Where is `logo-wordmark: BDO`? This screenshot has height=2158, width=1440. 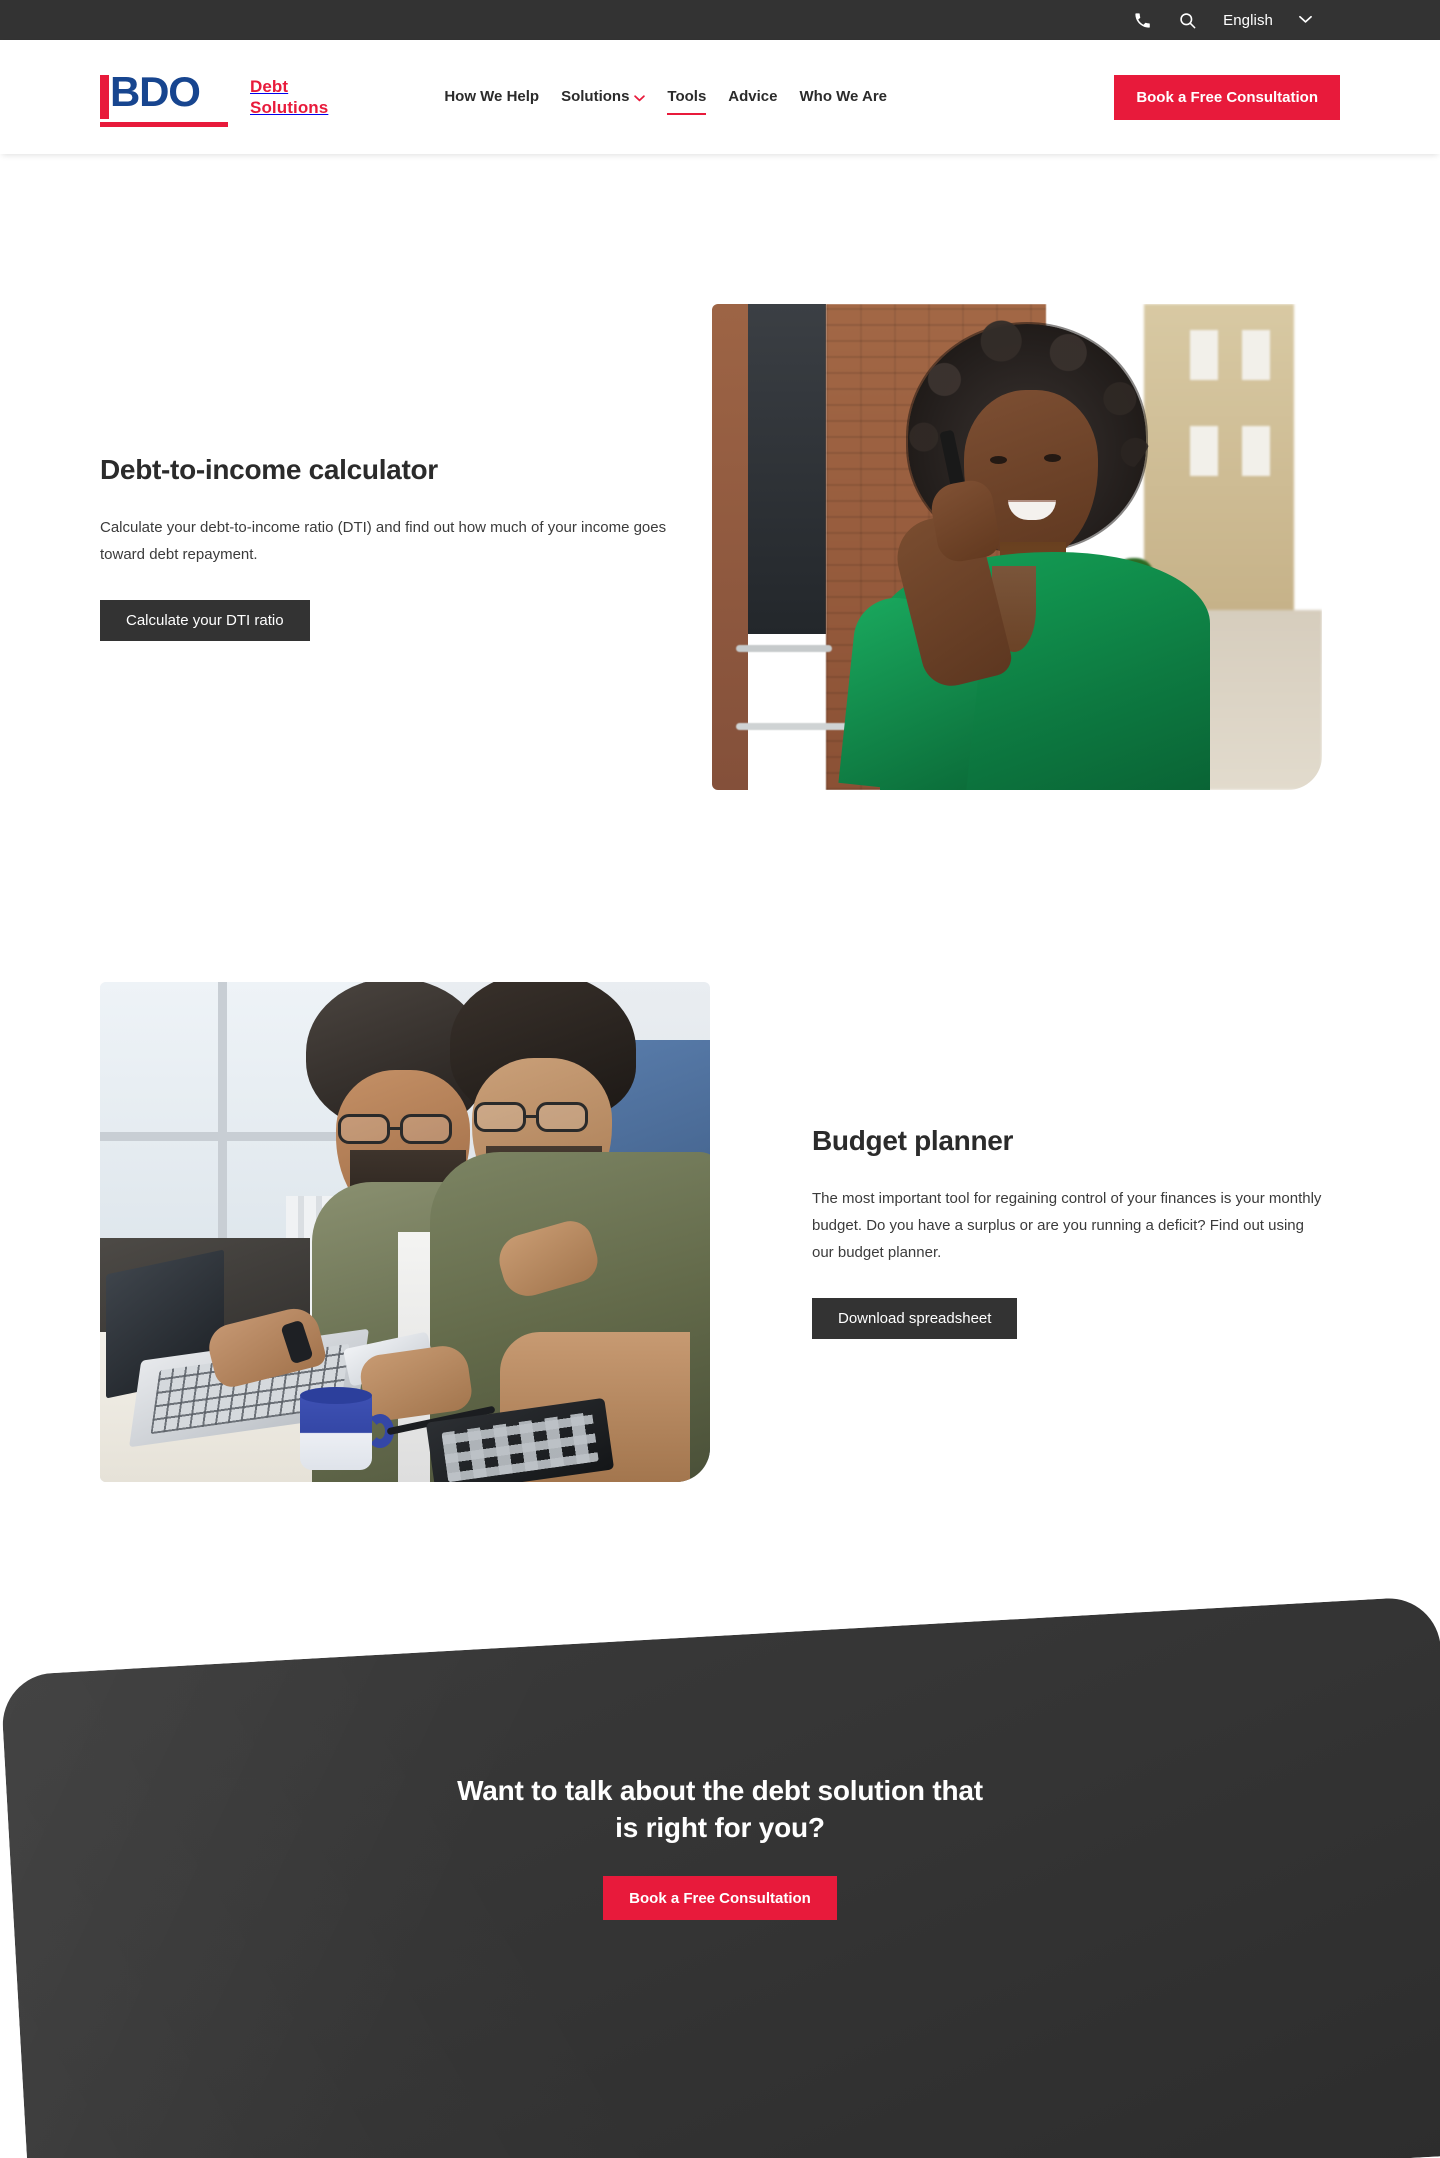 logo-wordmark: BDO is located at coordinates (155, 91).